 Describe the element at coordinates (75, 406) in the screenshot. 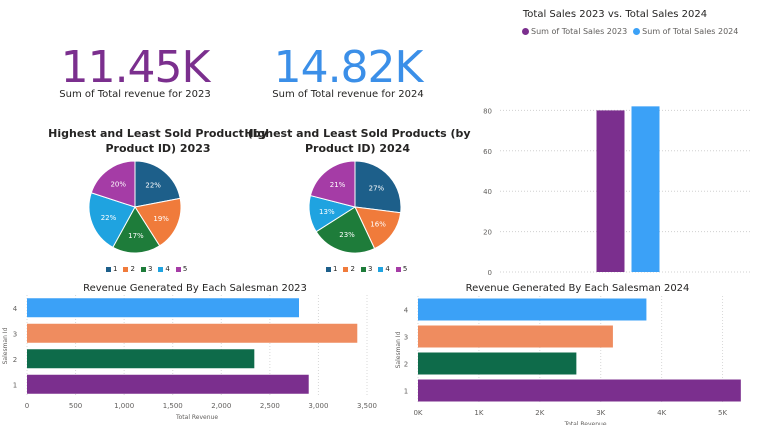

I see `x-tick-label: 500` at that location.